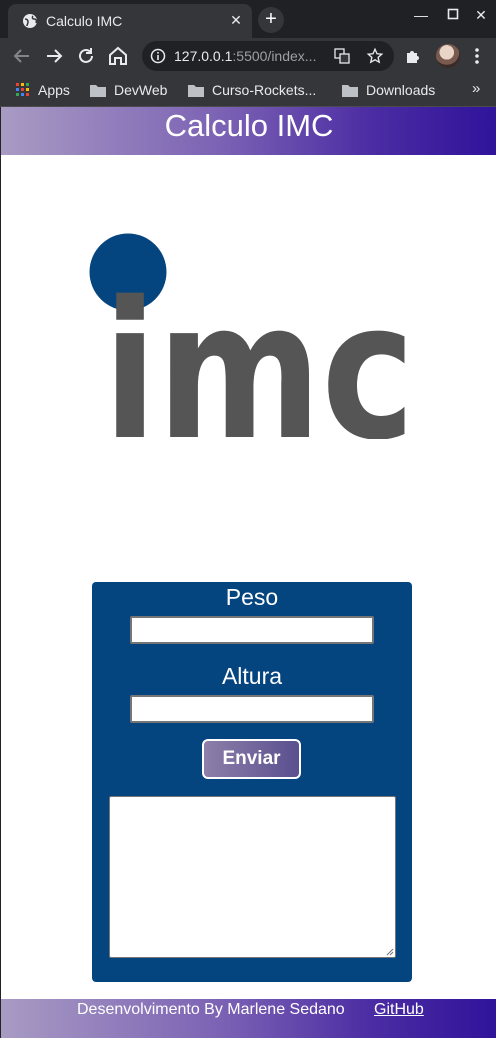 Image resolution: width=496 pixels, height=1038 pixels. What do you see at coordinates (252, 630) in the screenshot?
I see `peso-input` at bounding box center [252, 630].